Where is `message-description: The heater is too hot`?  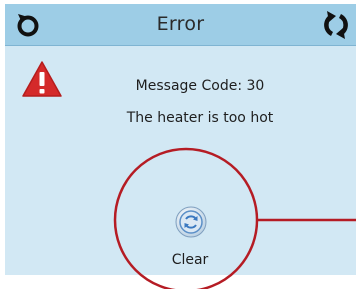
message-description: The heater is too hot is located at coordinates (200, 118).